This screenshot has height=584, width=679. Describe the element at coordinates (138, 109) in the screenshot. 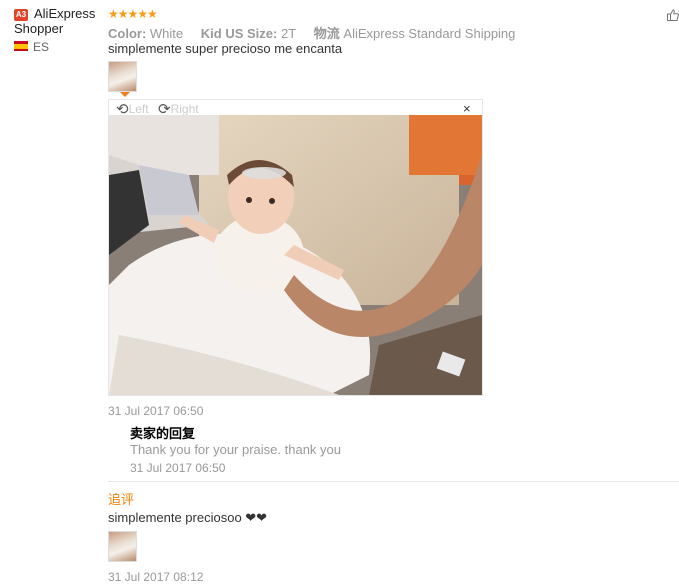

I see `rotate-left-label: Left` at that location.